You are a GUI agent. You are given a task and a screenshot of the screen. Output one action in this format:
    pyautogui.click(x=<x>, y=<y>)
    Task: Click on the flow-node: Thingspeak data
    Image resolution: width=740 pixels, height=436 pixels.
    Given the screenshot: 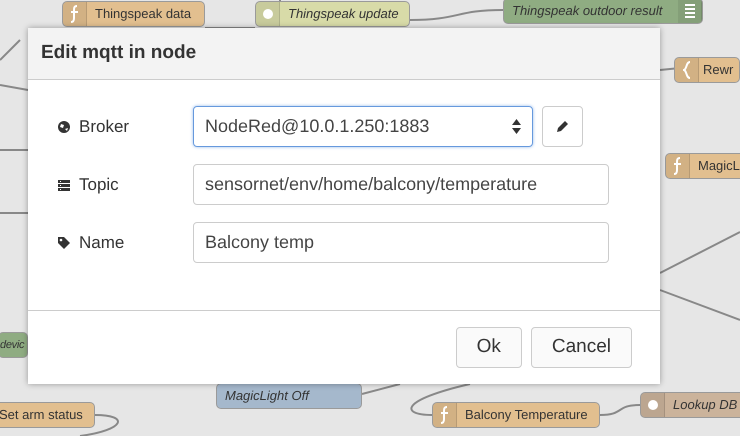 What is the action you would take?
    pyautogui.click(x=133, y=14)
    